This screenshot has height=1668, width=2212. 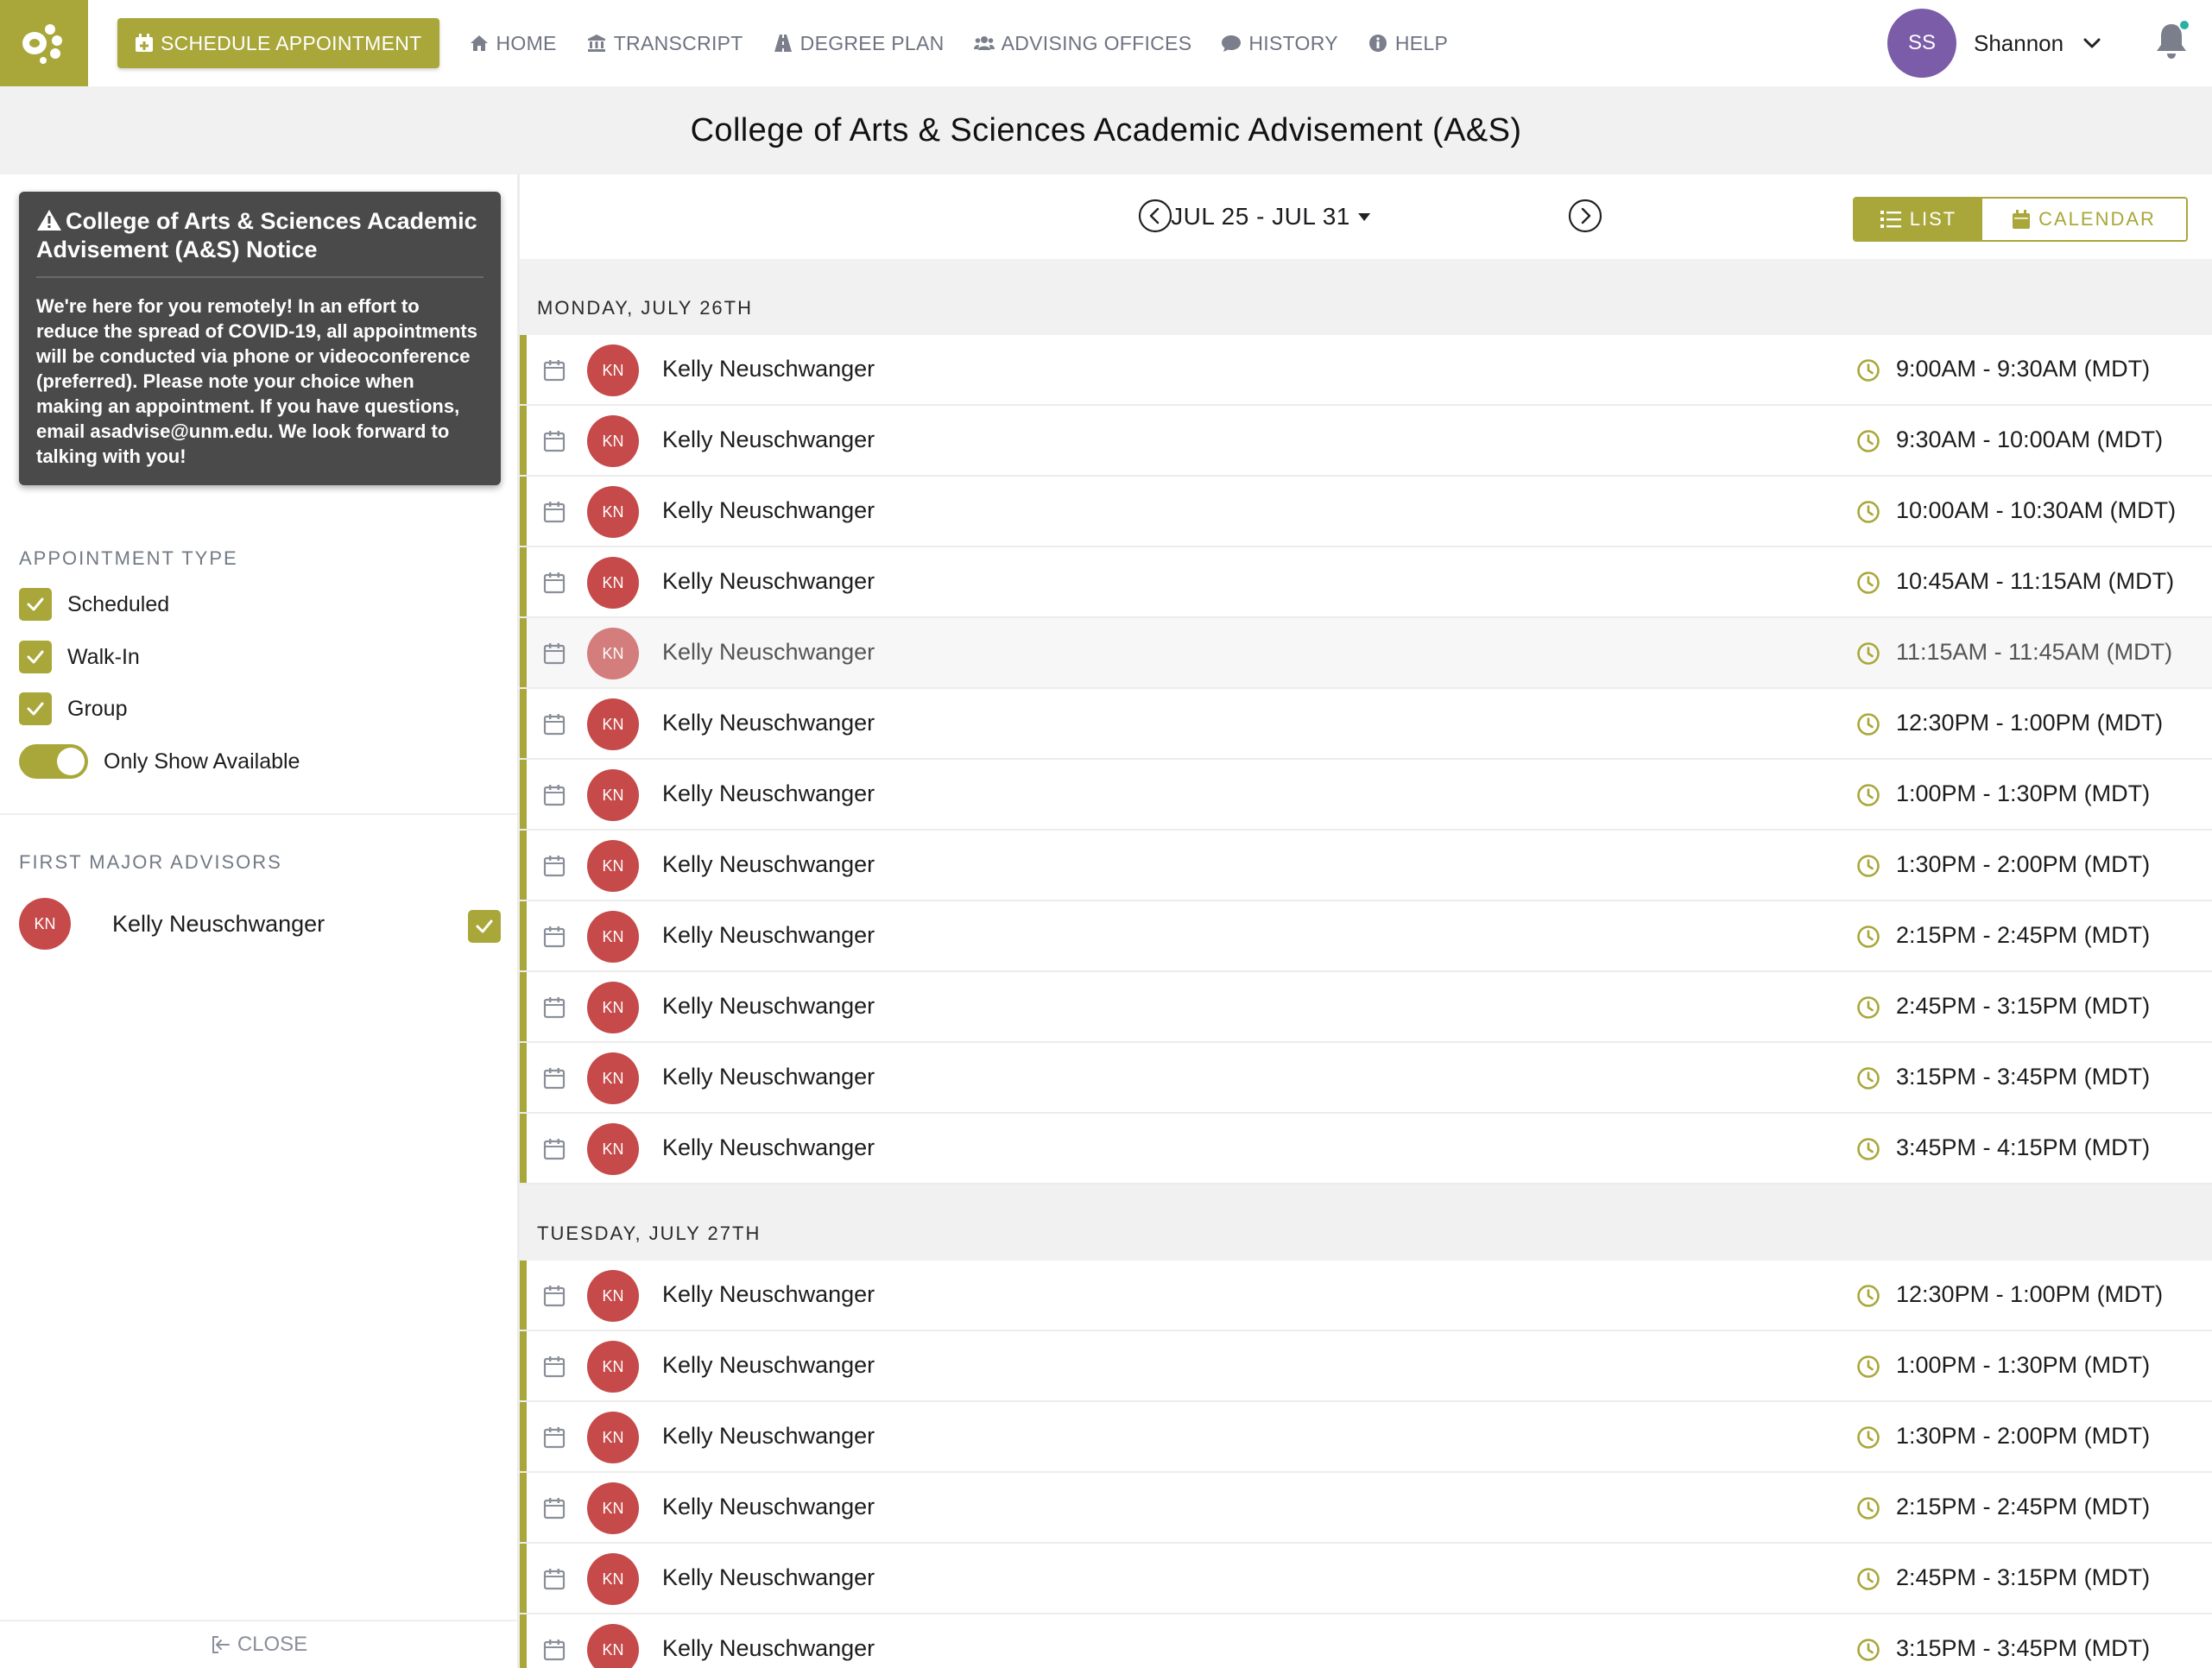 What do you see at coordinates (513, 43) in the screenshot?
I see `nav-home: HOME` at bounding box center [513, 43].